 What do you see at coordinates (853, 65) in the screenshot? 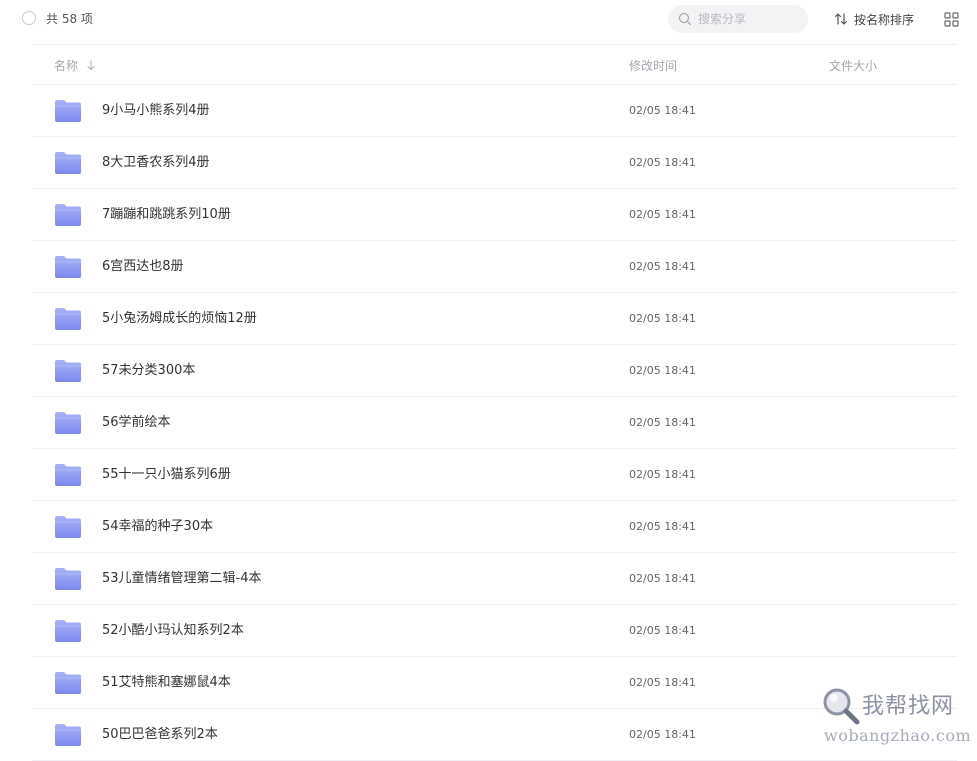
I see `column-header-size: 文件大小` at bounding box center [853, 65].